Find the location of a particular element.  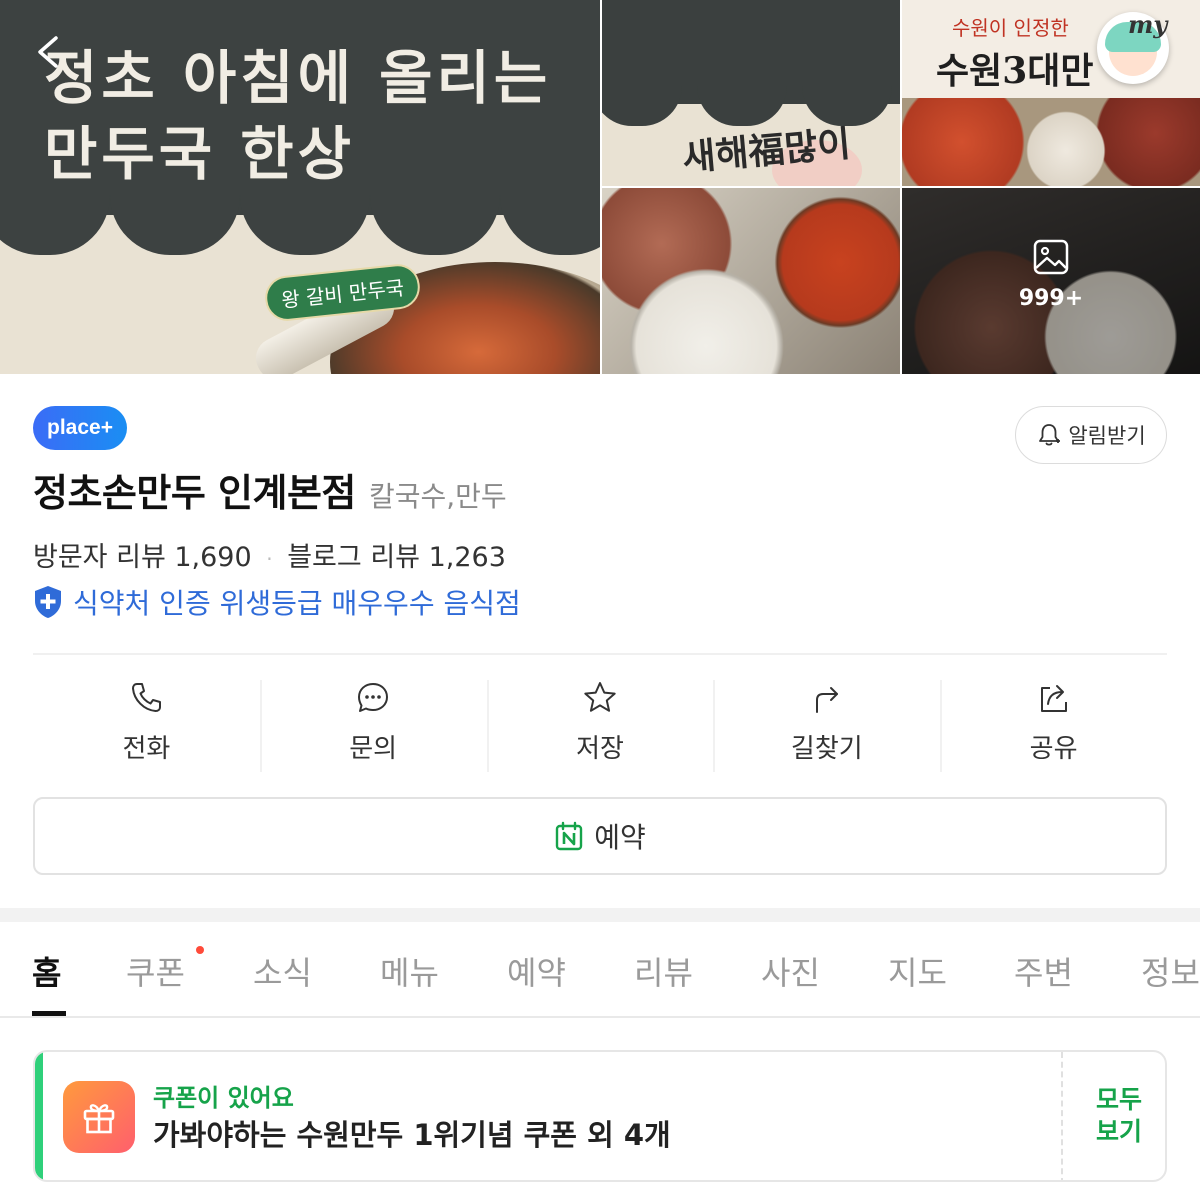

notification-button: 알림받기 is located at coordinates (1091, 435).